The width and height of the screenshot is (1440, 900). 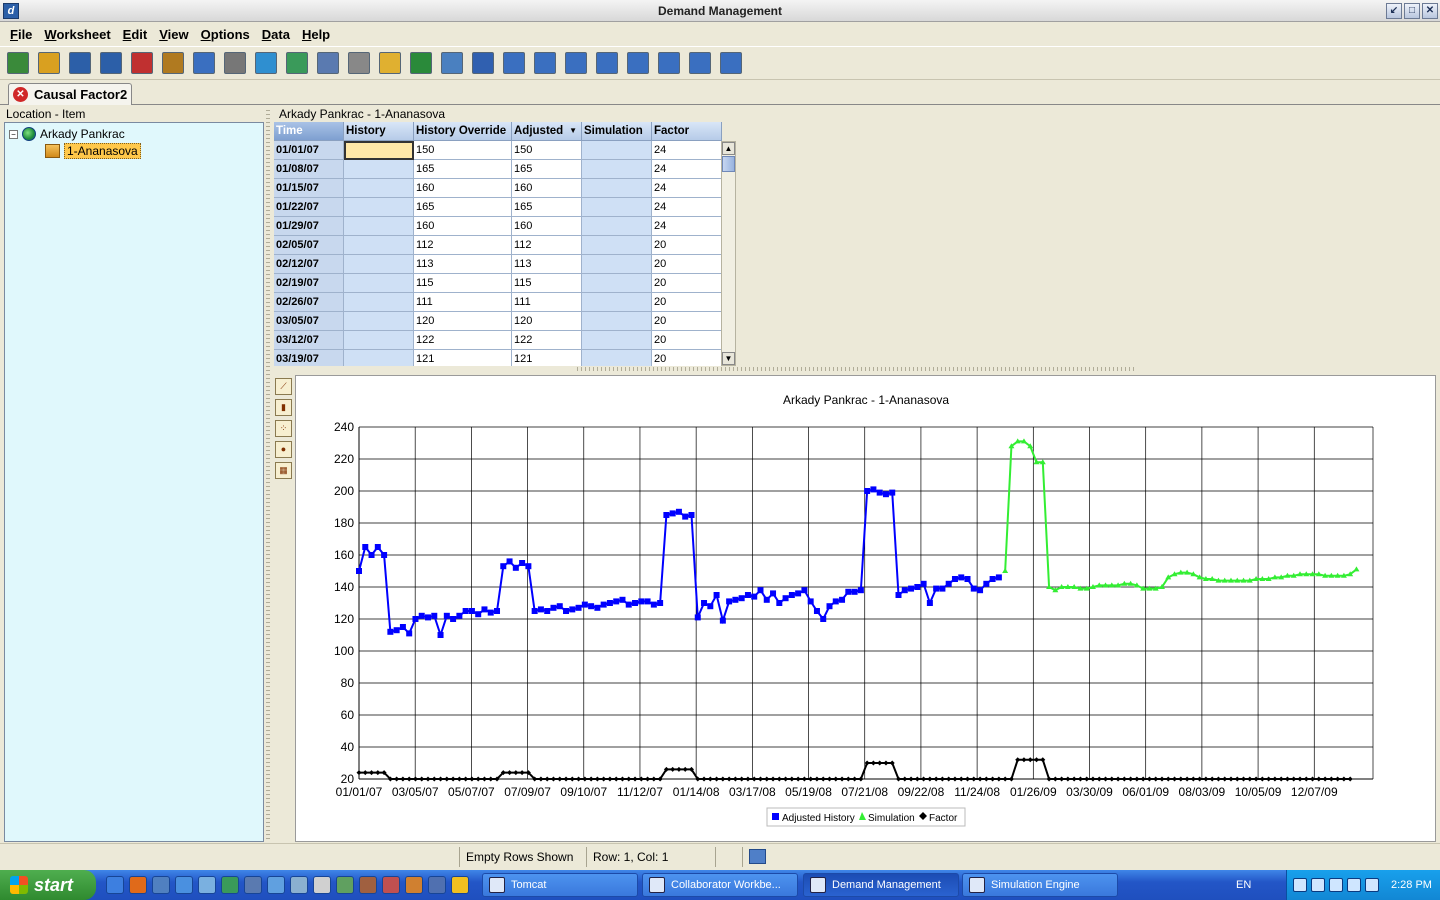 I want to click on open-button, so click(x=49, y=63).